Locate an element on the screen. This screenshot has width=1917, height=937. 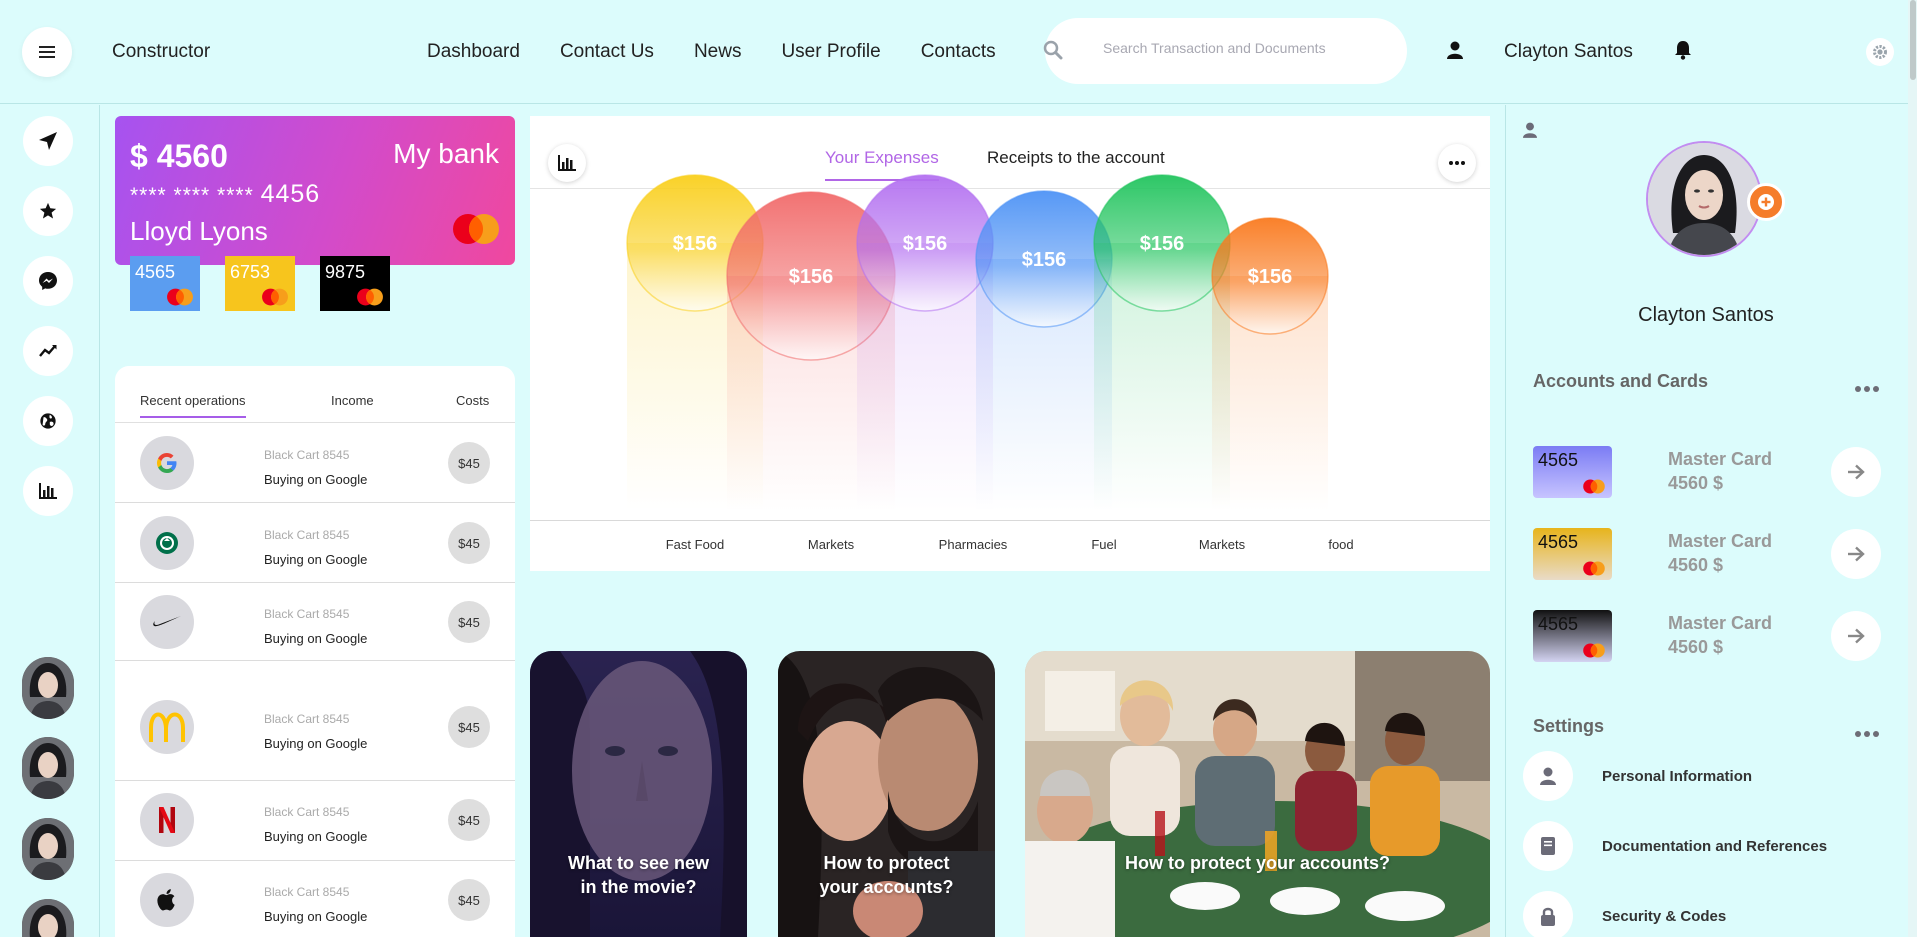
nav-contact-us: Contact Us is located at coordinates (607, 52).